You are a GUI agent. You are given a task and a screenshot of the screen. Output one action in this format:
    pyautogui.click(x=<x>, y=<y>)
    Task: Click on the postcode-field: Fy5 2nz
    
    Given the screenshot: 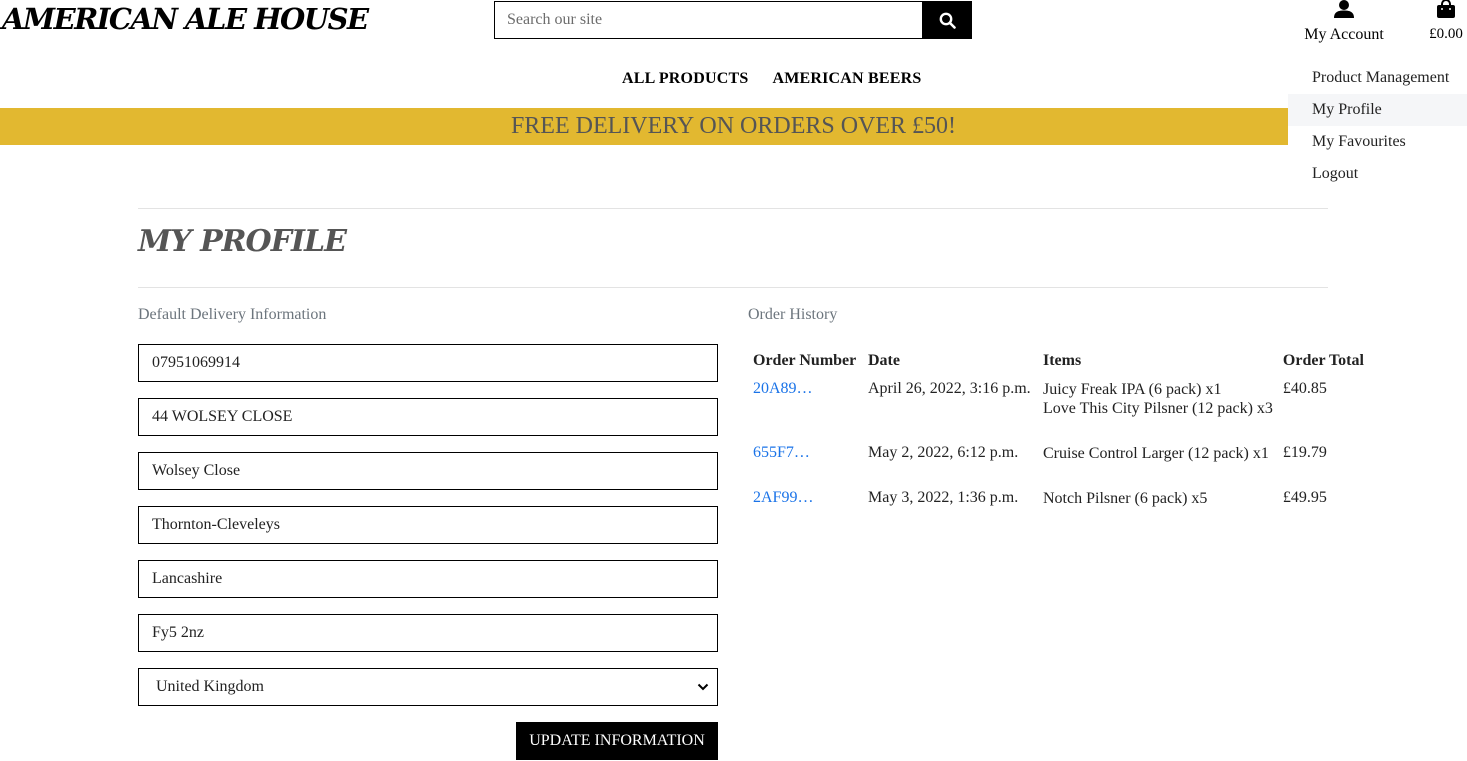 What is the action you would take?
    pyautogui.click(x=428, y=633)
    